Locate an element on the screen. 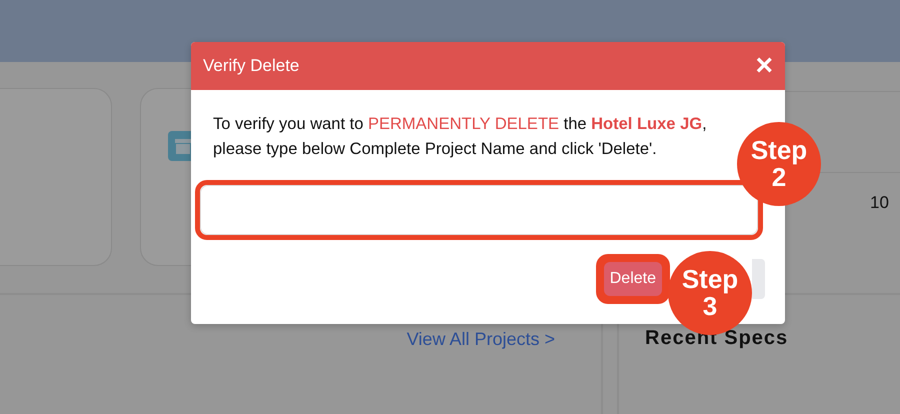 This screenshot has height=414, width=900. step-number: 3 is located at coordinates (710, 306).